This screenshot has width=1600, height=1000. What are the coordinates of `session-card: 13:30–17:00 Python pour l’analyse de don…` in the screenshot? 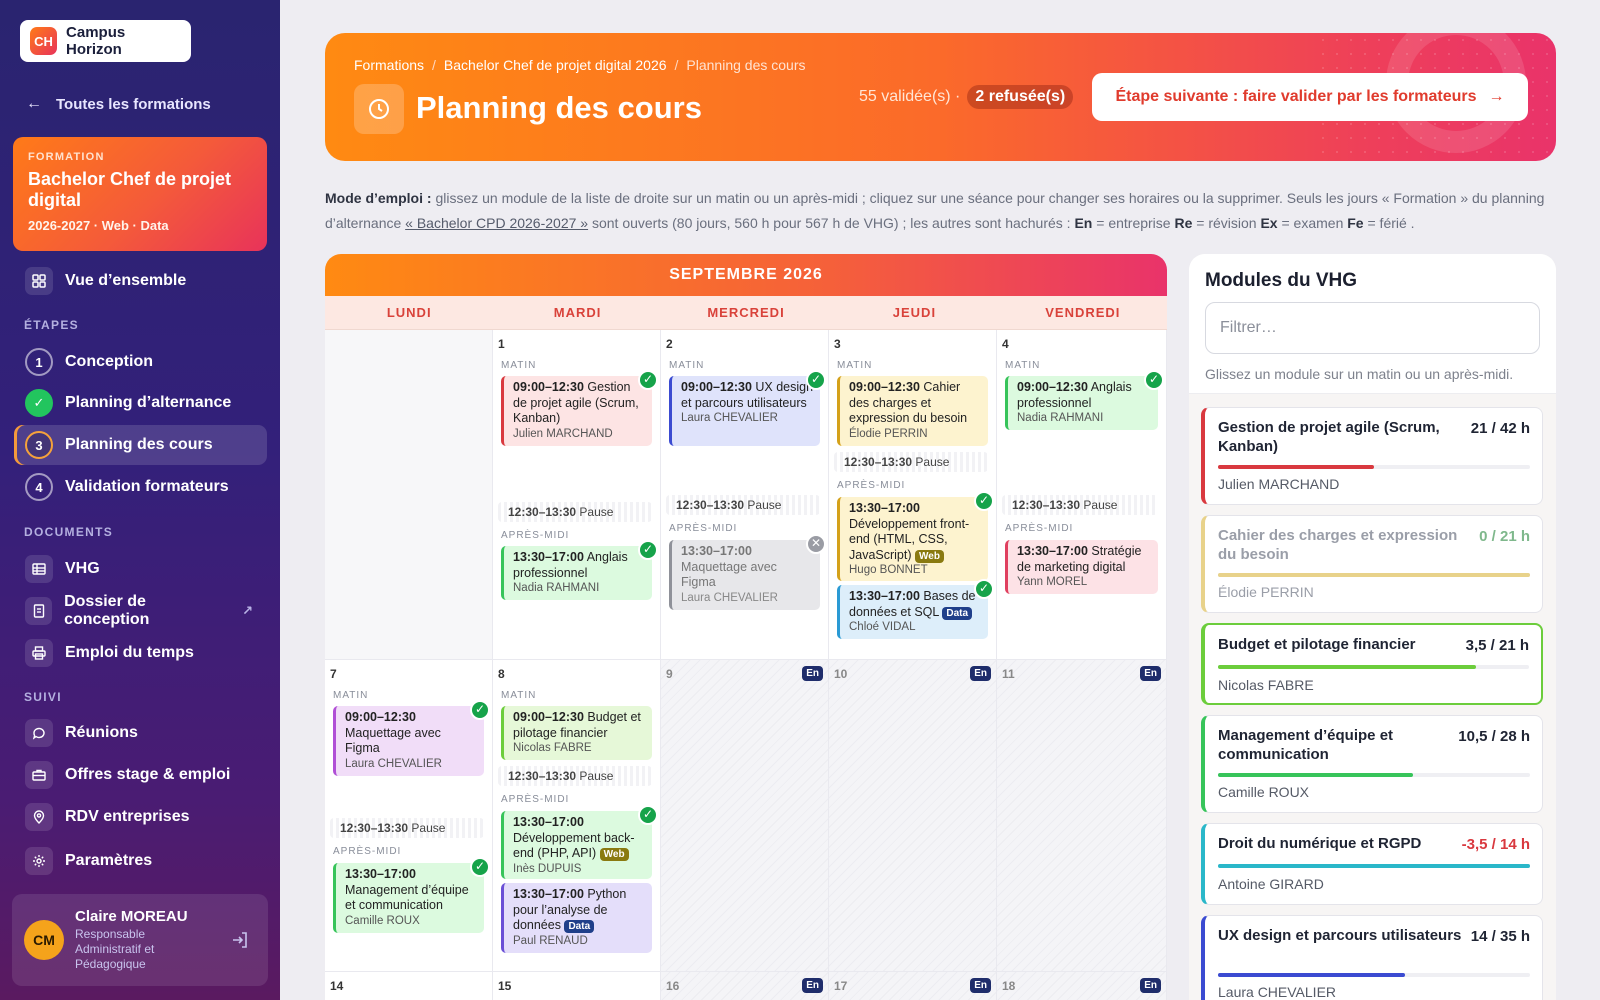 It's located at (576, 918).